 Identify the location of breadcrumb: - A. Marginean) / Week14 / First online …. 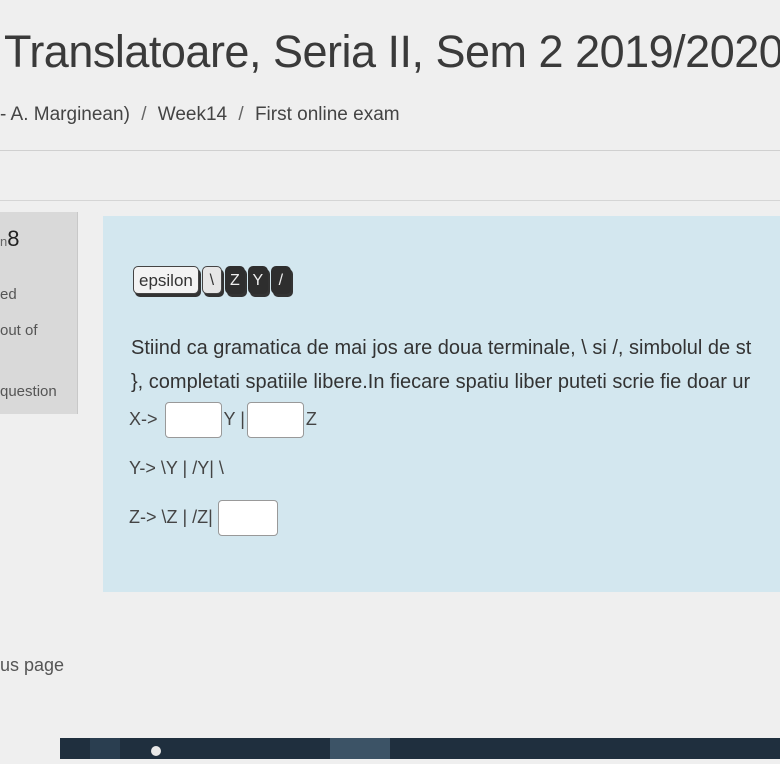
(200, 115).